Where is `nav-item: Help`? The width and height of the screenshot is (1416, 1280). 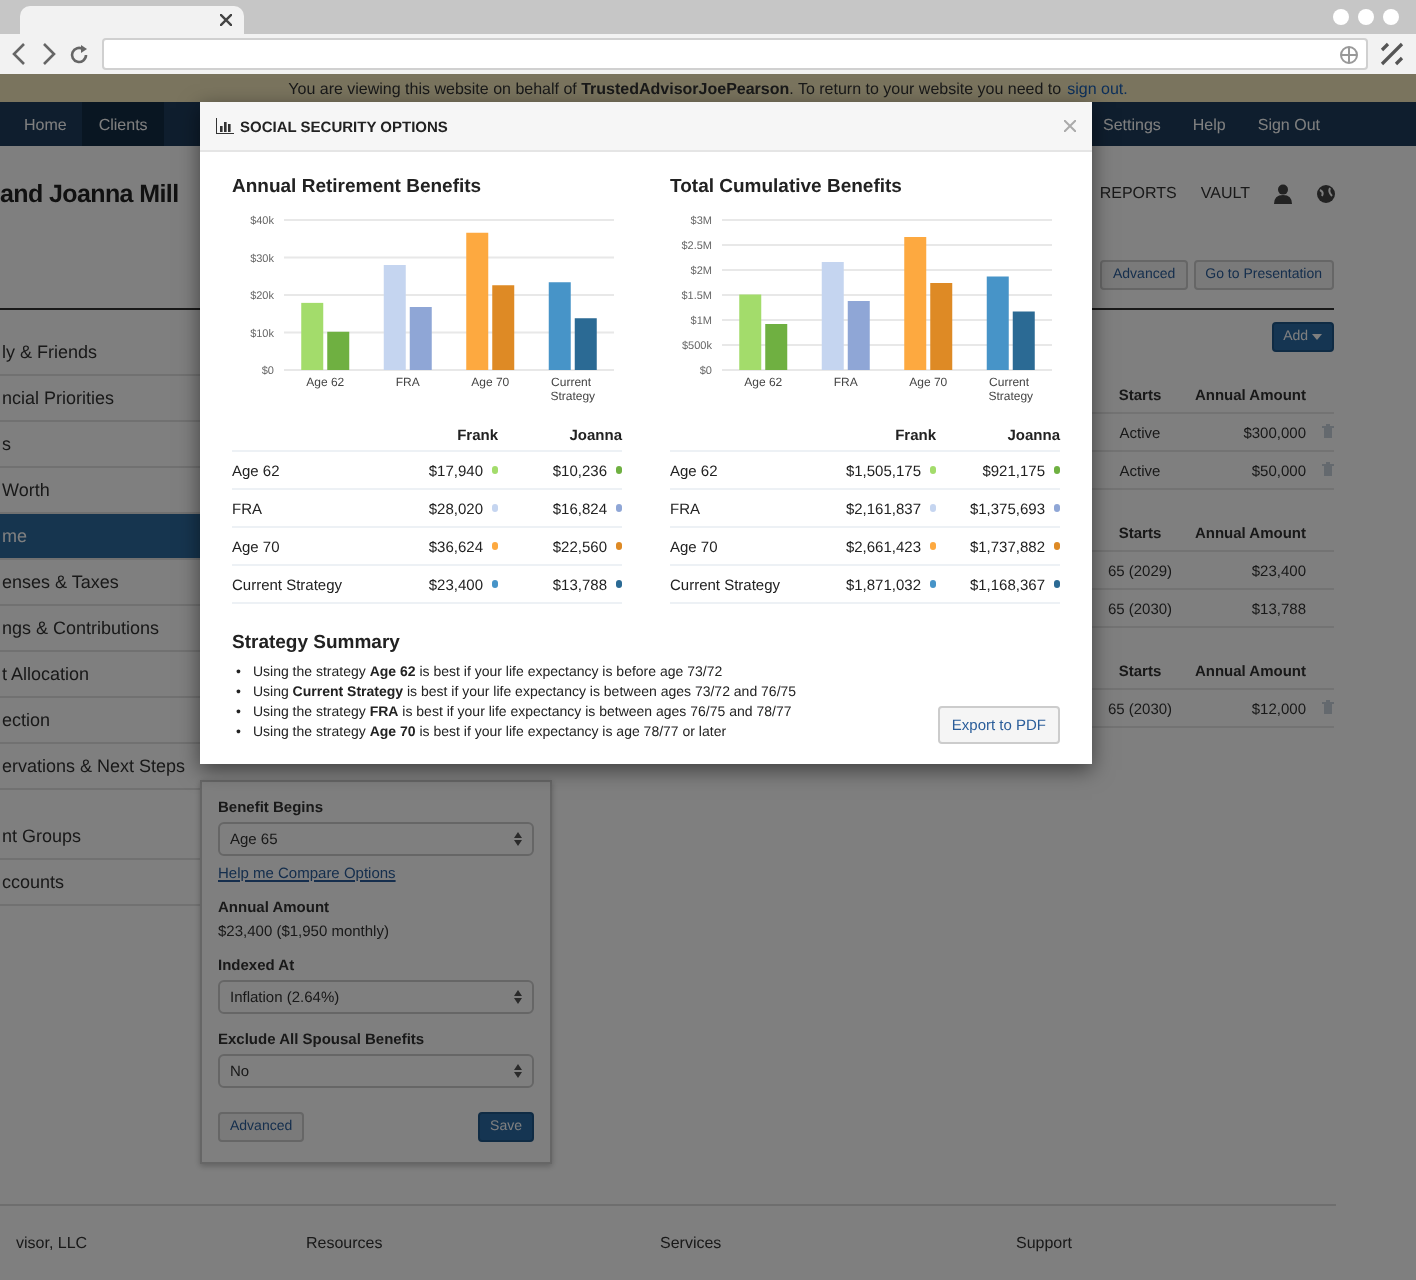
nav-item: Help is located at coordinates (1209, 124).